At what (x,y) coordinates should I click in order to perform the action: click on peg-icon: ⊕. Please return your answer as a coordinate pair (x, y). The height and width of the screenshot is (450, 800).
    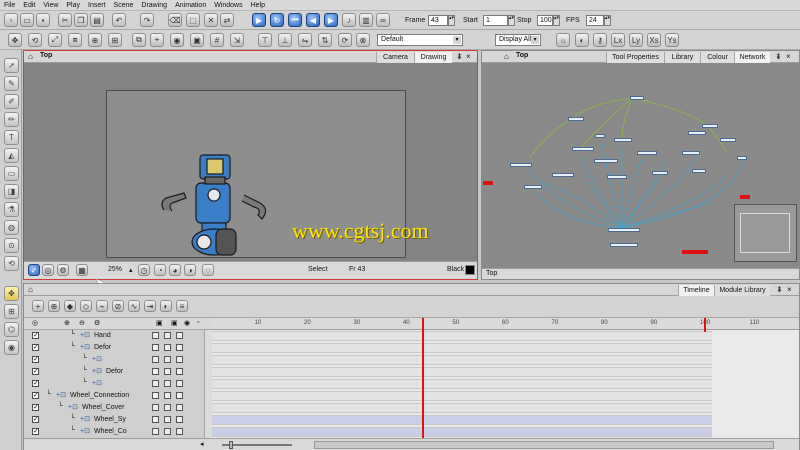
    Looking at the image, I should click on (95, 40).